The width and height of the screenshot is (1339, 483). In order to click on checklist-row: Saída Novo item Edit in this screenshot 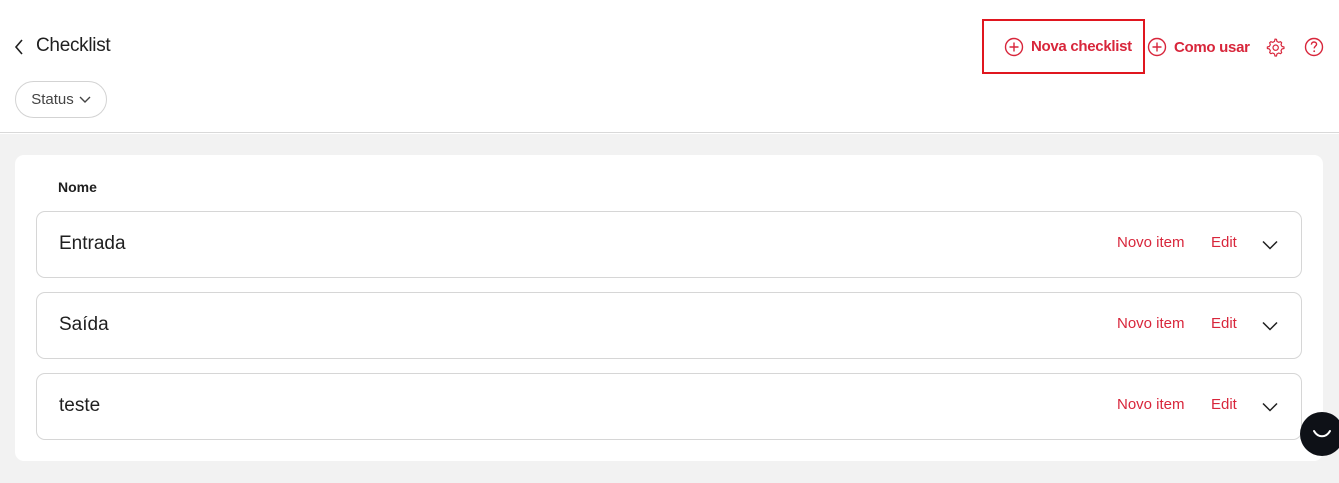, I will do `click(669, 325)`.